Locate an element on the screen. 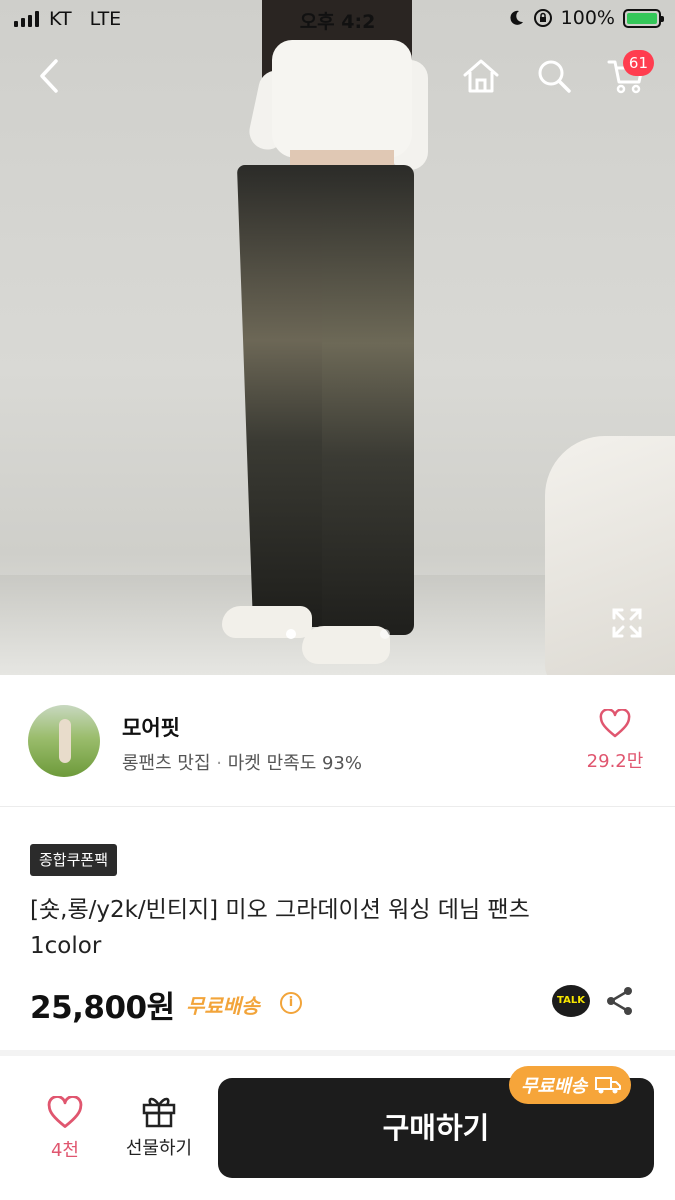 This screenshot has width=675, height=1200. home-icon is located at coordinates (481, 76).